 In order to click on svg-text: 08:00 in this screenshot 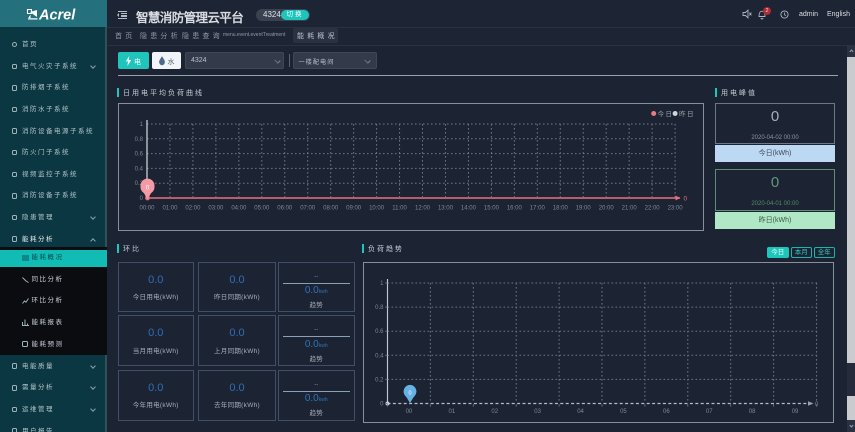, I will do `click(331, 209)`.